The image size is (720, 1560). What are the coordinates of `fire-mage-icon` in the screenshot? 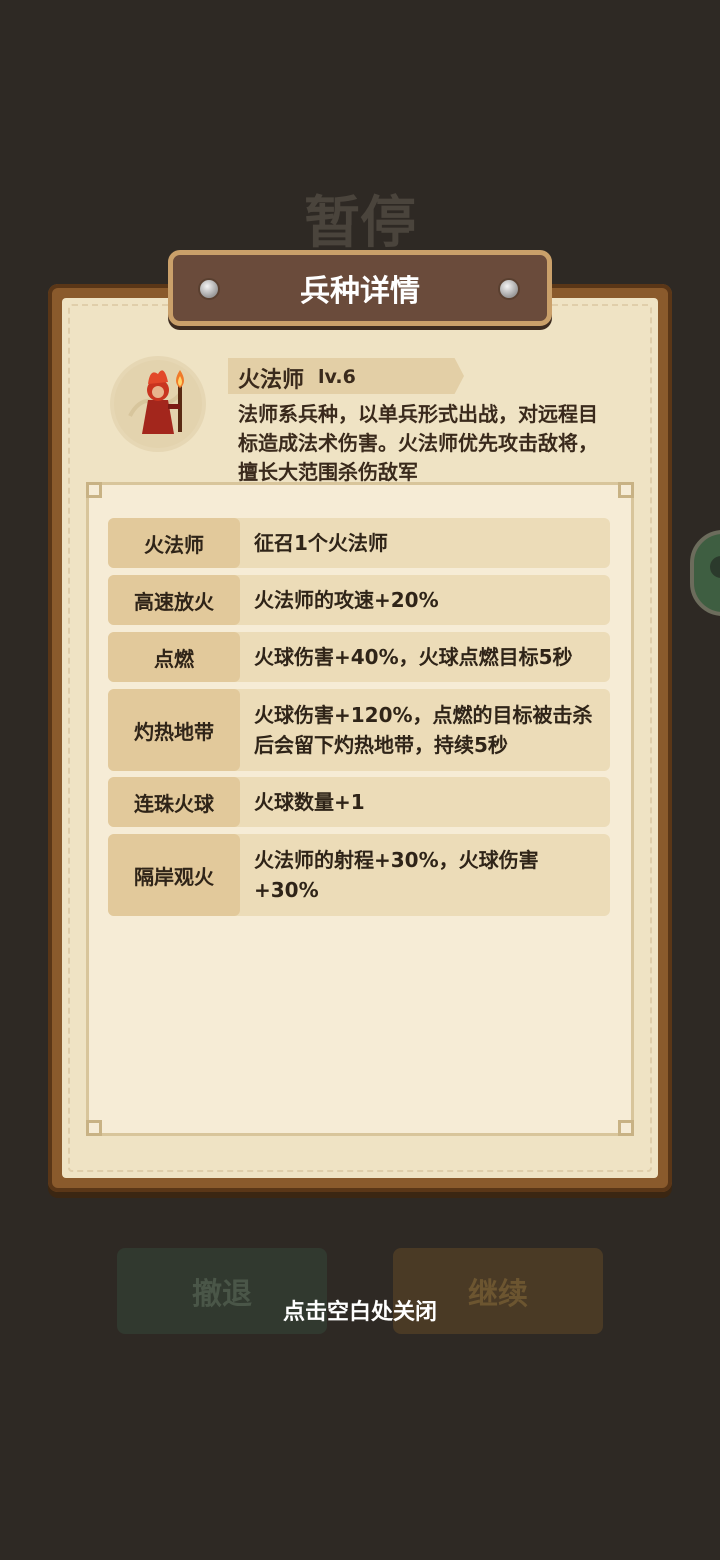 It's located at (158, 404).